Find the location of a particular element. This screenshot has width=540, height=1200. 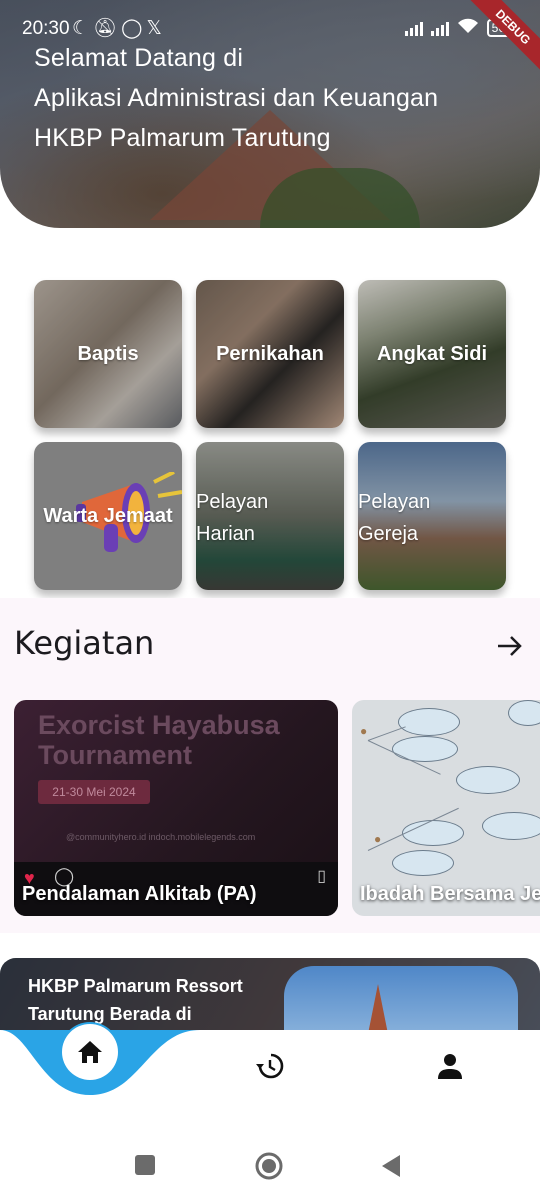

menu-label: Pernikahan is located at coordinates (270, 354).